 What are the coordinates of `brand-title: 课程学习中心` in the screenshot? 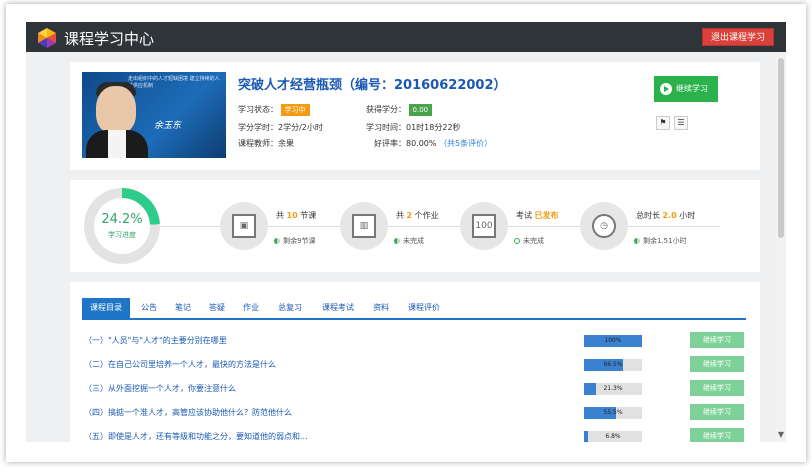 It's located at (109, 39).